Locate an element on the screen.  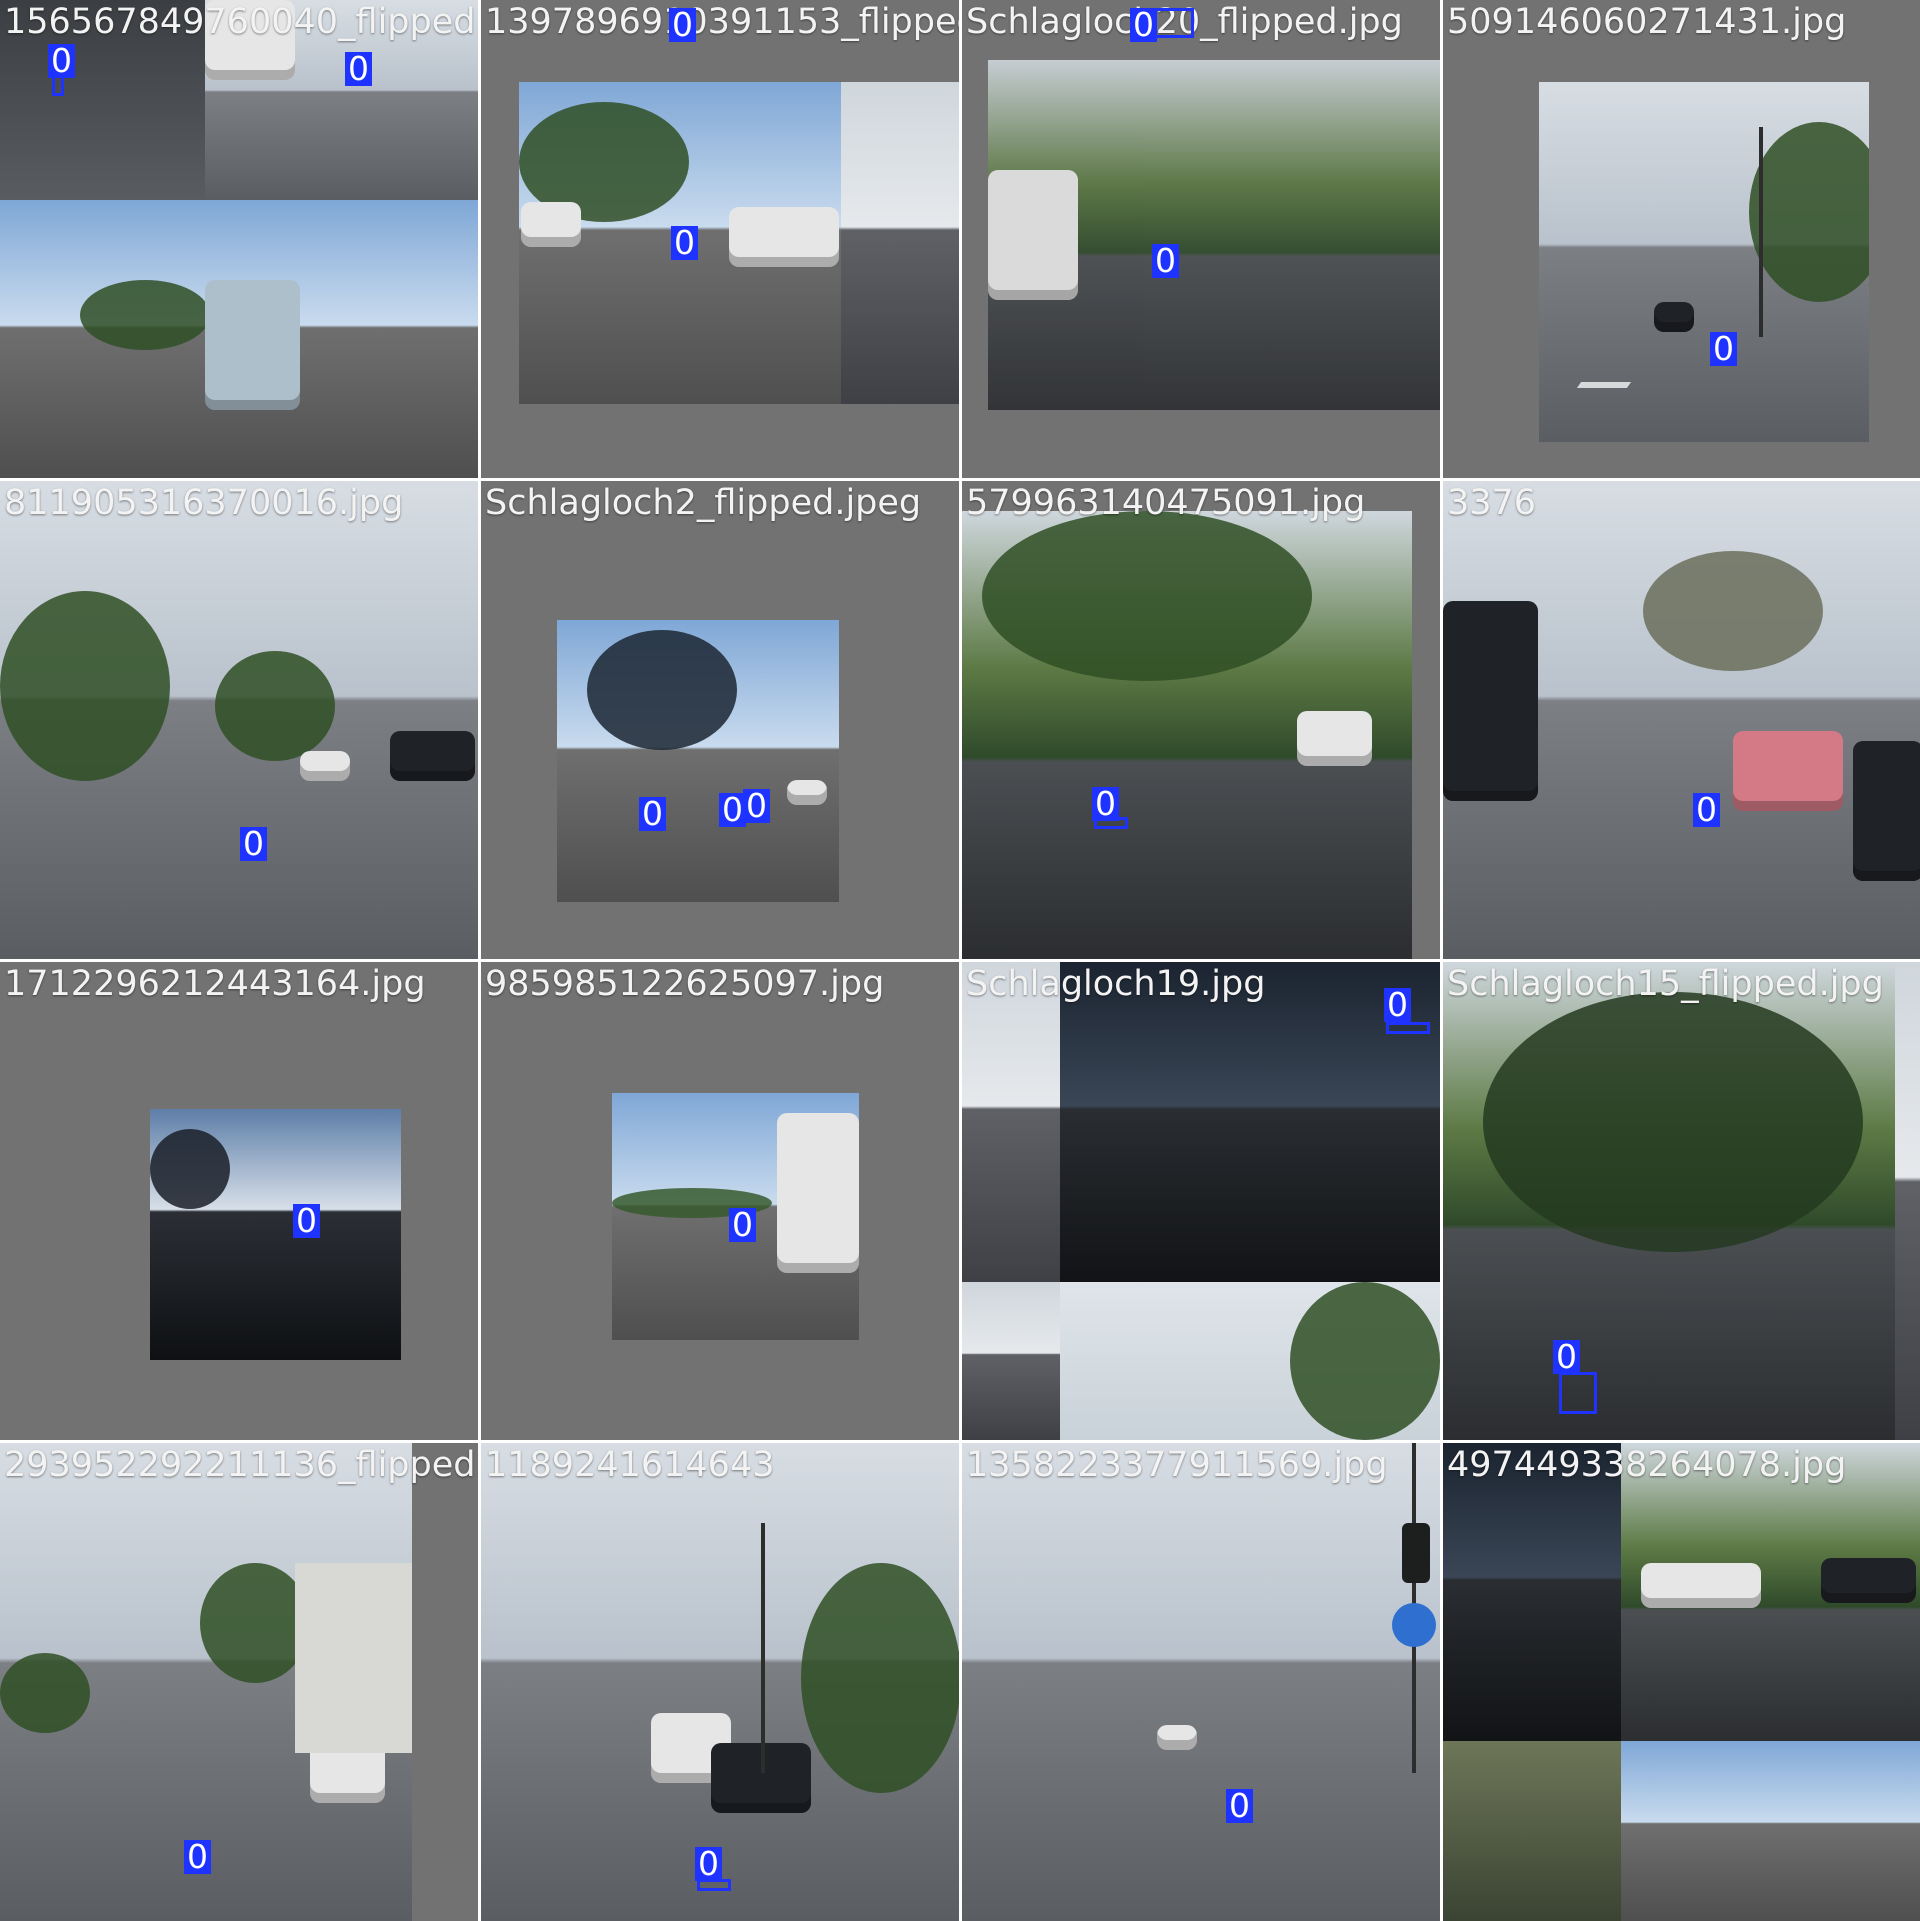
tile-10: 985985122625097.jpg 0 is located at coordinates (720, 1201).